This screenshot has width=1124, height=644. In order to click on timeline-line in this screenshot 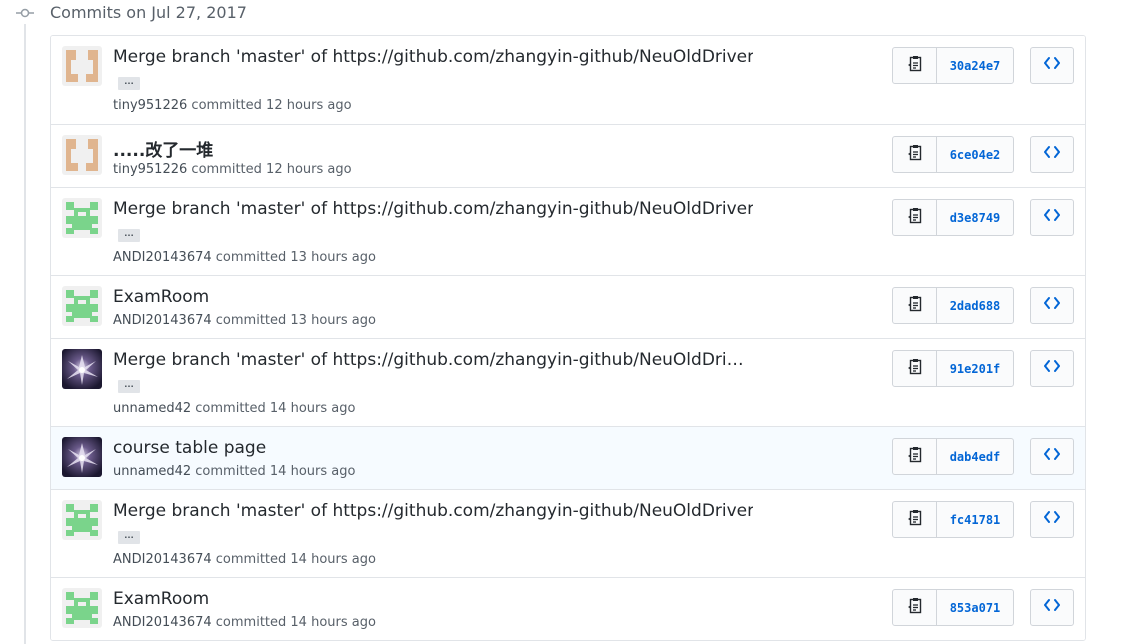, I will do `click(25, 334)`.